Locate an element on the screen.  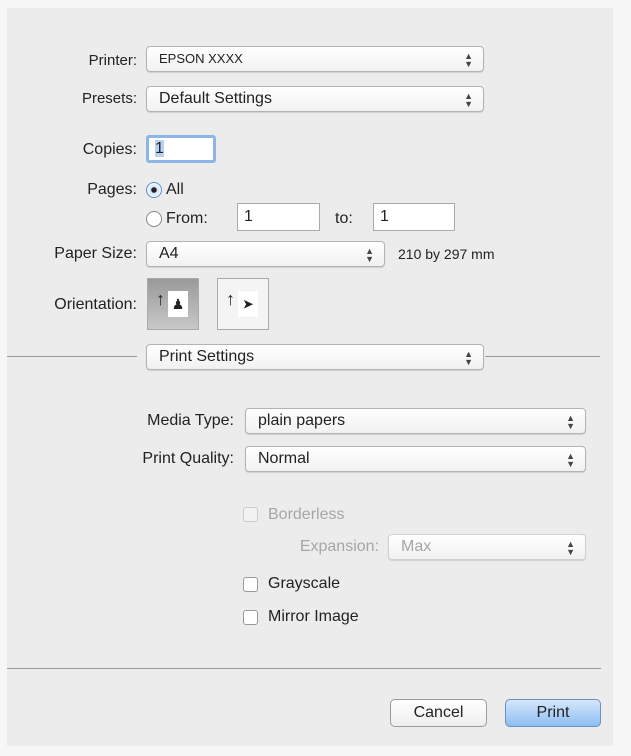
orientation-label: Orientation: is located at coordinates (95, 304).